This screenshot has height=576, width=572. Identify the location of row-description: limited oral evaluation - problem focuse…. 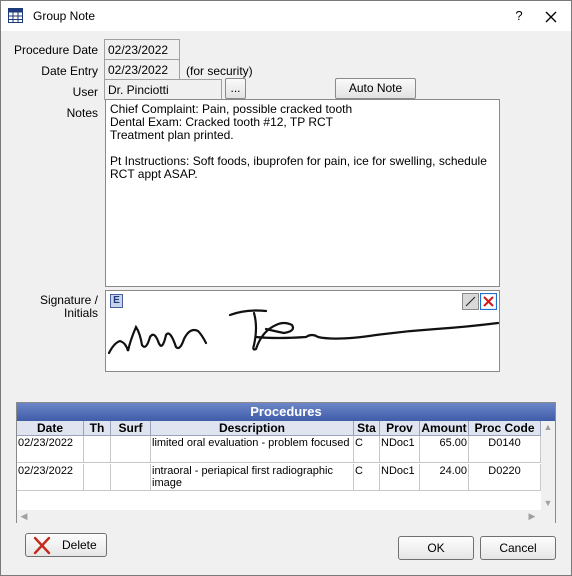
(252, 449).